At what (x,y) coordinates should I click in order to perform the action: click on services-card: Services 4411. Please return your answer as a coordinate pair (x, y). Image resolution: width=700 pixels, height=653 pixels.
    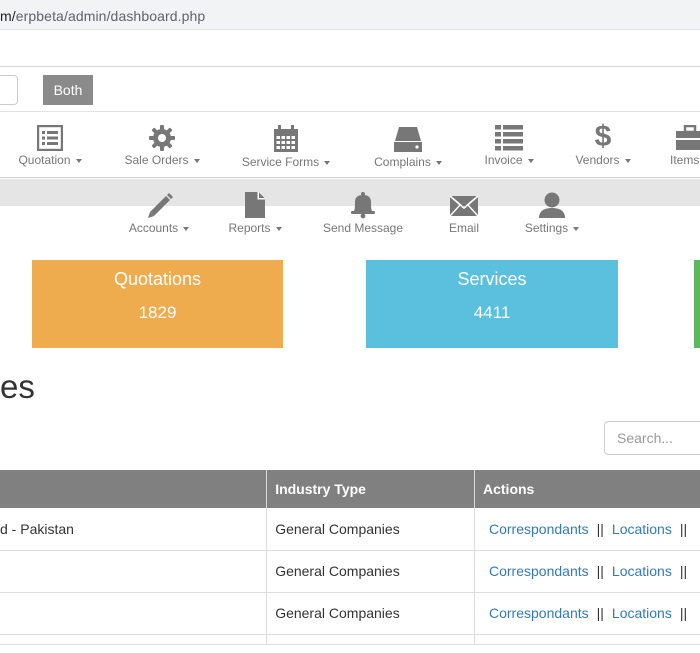
    Looking at the image, I should click on (492, 304).